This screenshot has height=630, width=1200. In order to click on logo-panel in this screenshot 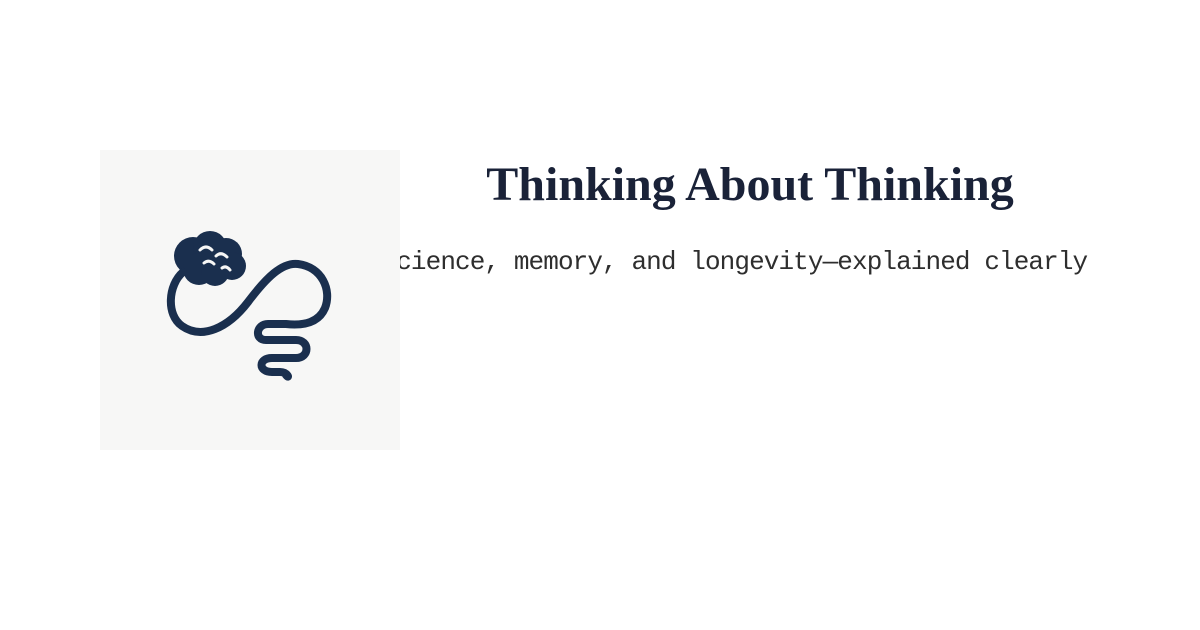, I will do `click(250, 300)`.